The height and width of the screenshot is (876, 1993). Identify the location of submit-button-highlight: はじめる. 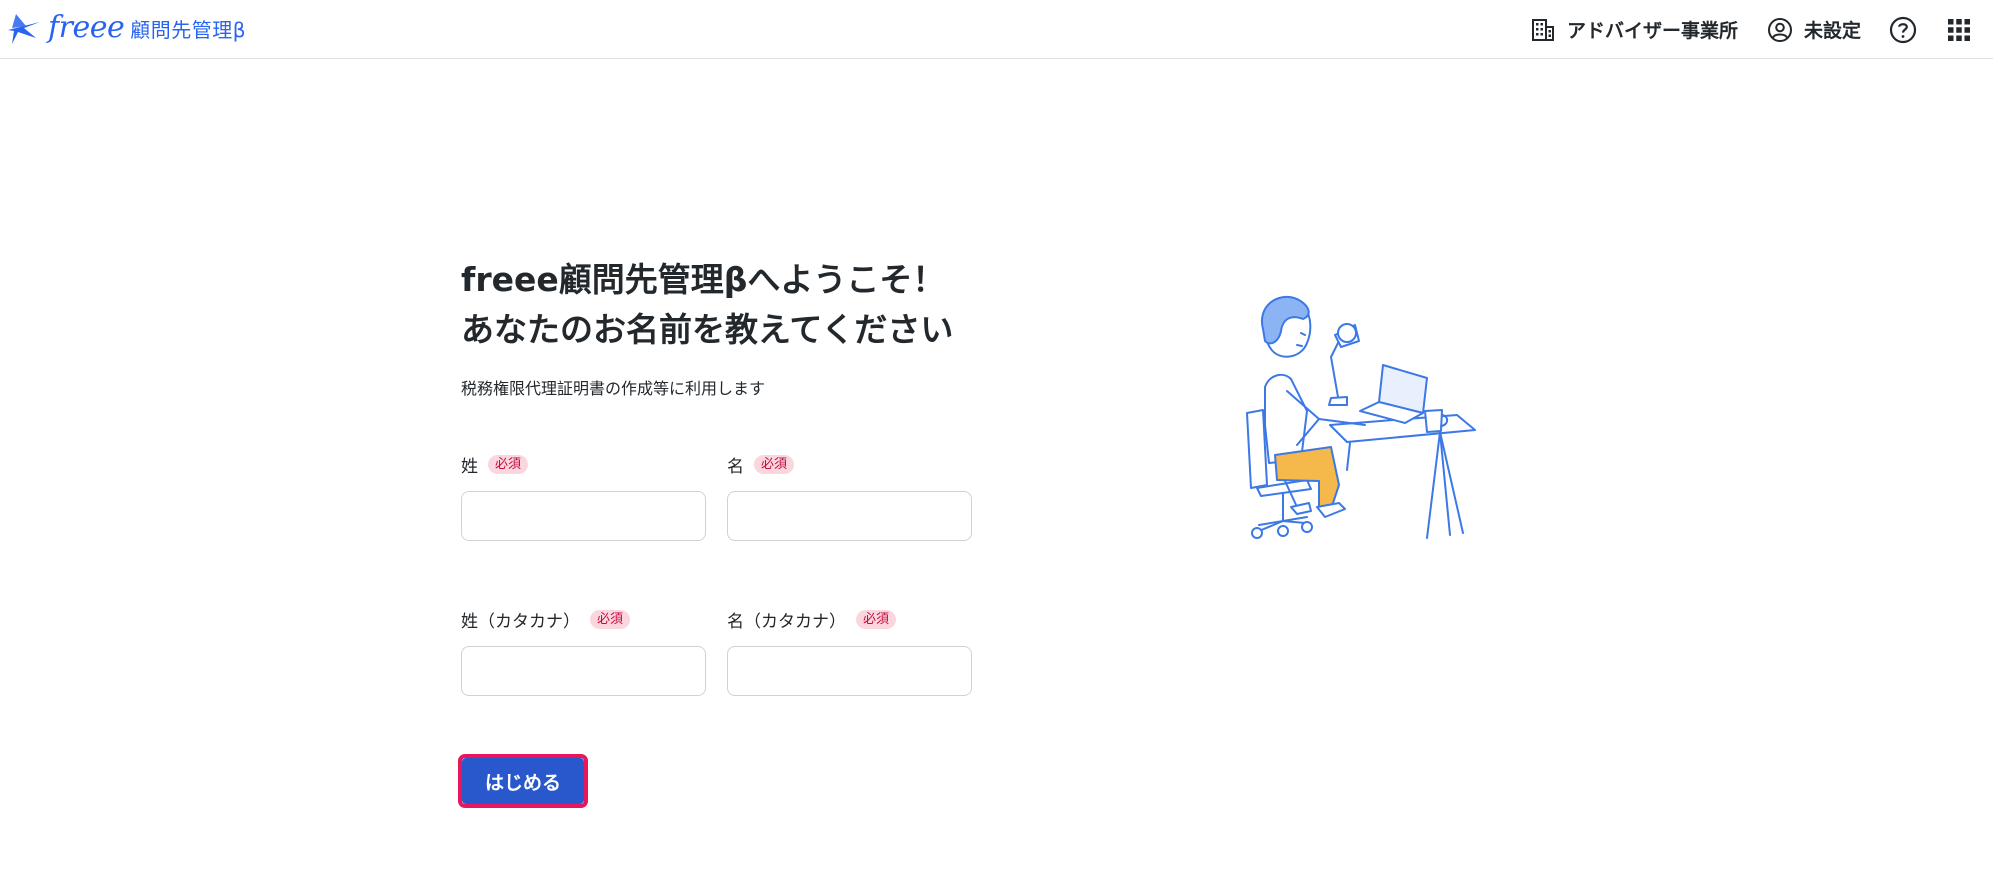
(523, 781).